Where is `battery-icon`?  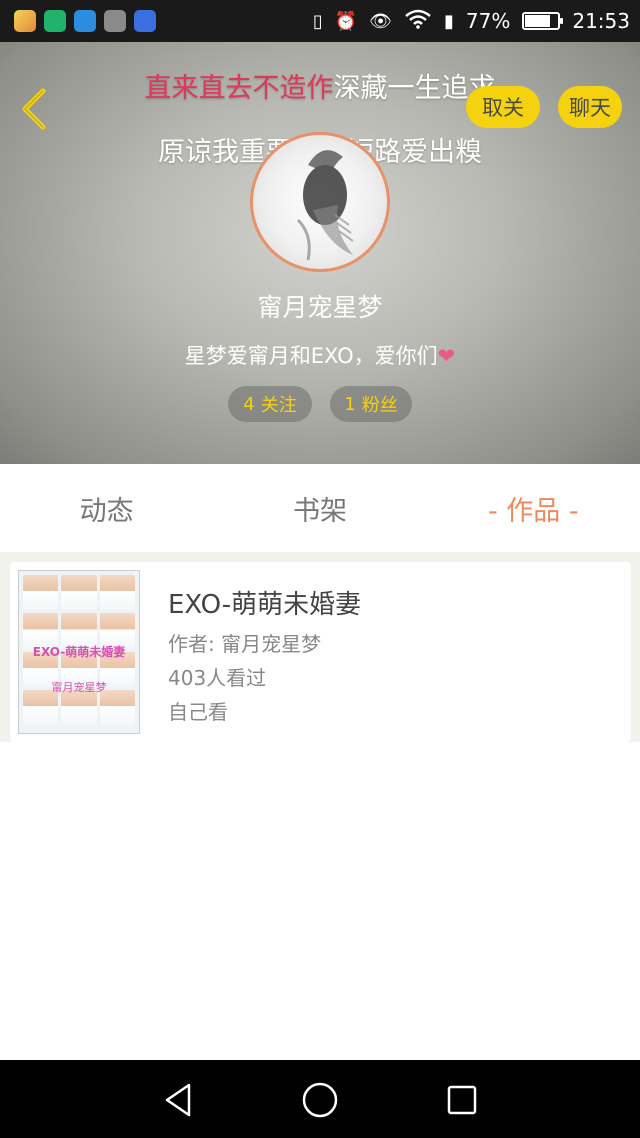 battery-icon is located at coordinates (543, 21).